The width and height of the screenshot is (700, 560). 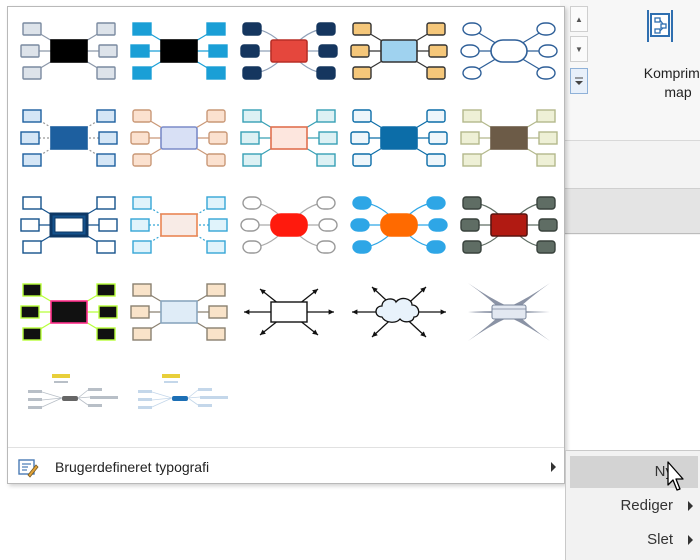 I want to click on gallery-divider, so click(x=286, y=447).